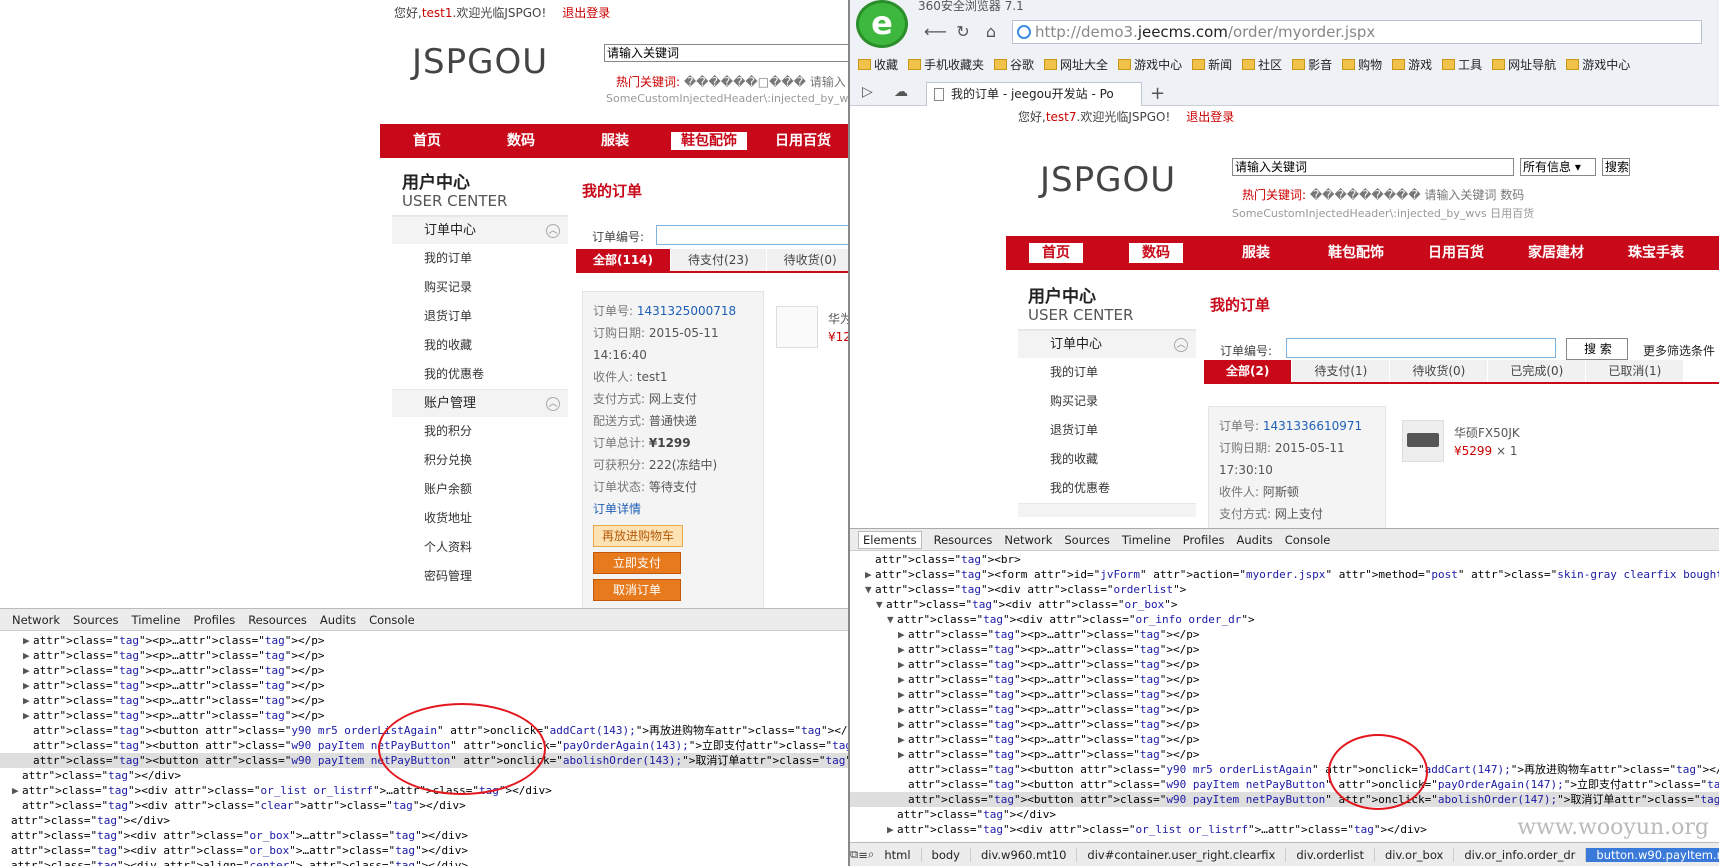 This screenshot has height=866, width=1719. I want to click on breadcrumb-item: button.w90.payItem.net, so click(1652, 854).